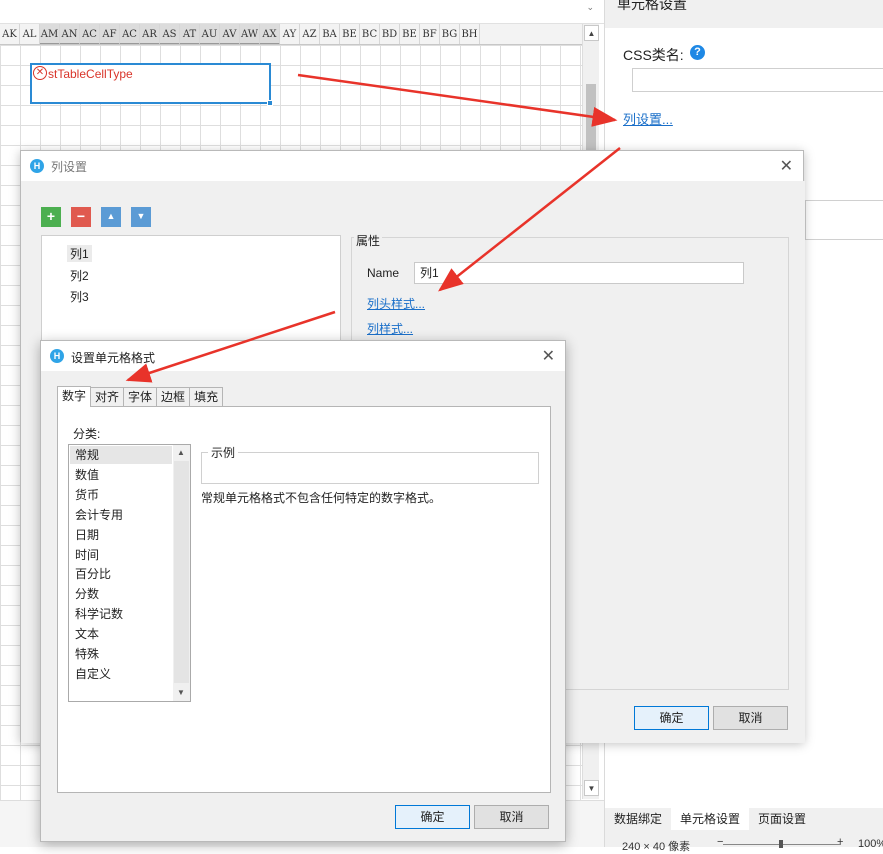  I want to click on category-label: 分类:, so click(87, 434).